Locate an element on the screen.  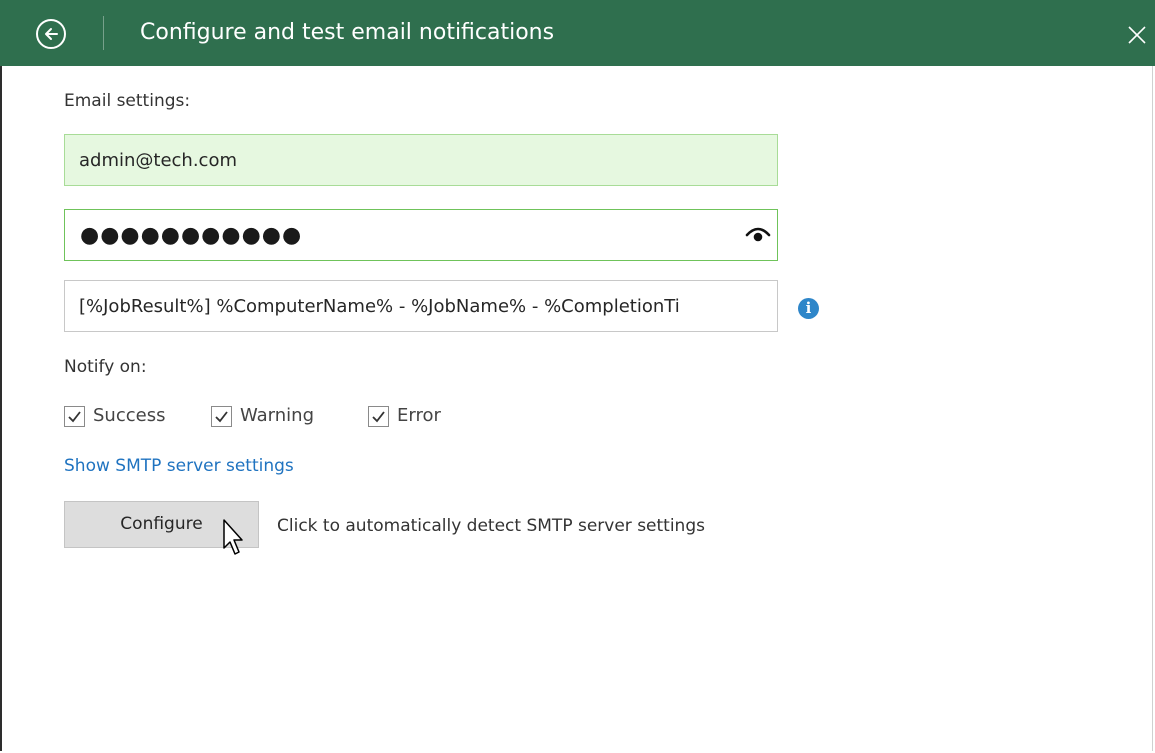
error-label: Error is located at coordinates (419, 415).